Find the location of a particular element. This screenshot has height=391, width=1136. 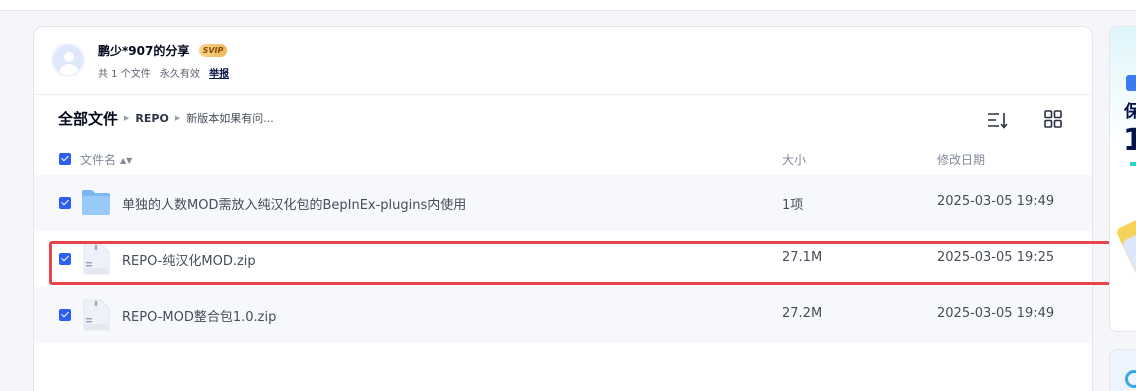

side-card-secondary is located at coordinates (1122, 370).